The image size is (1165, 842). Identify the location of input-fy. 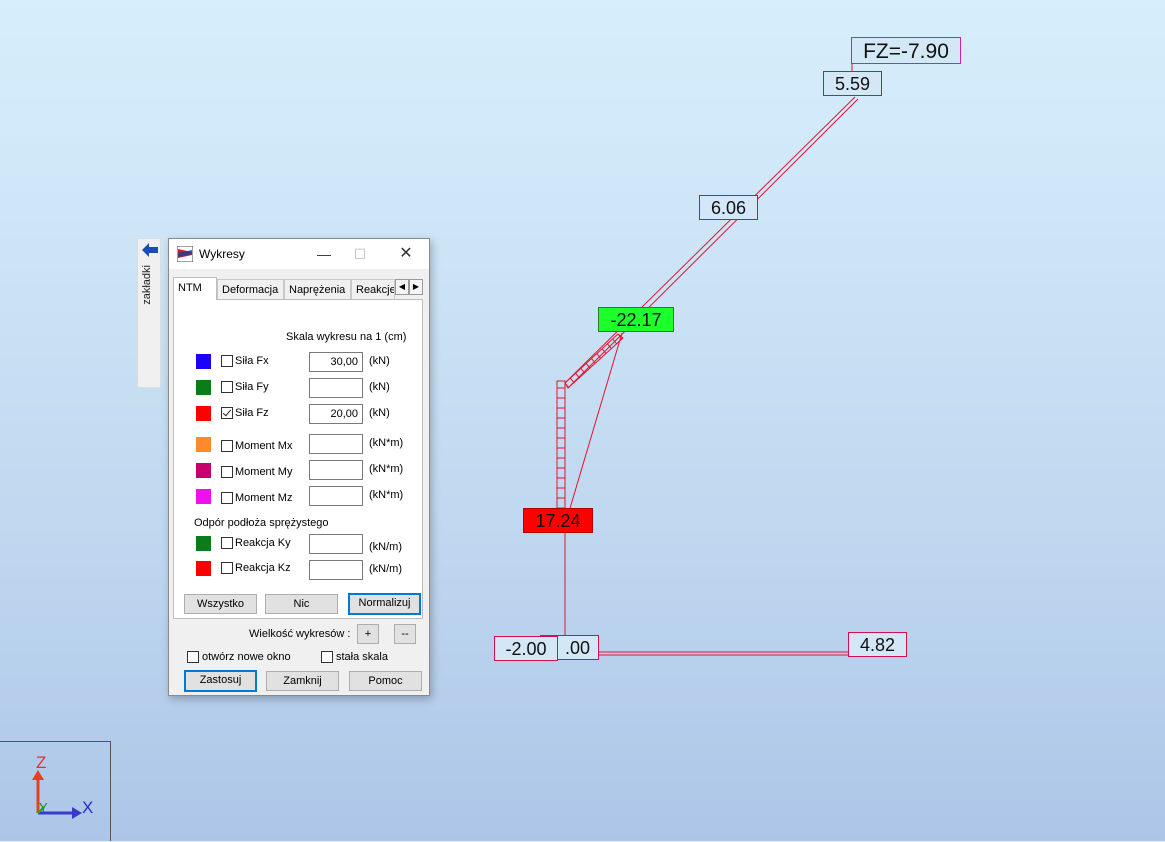
(336, 388).